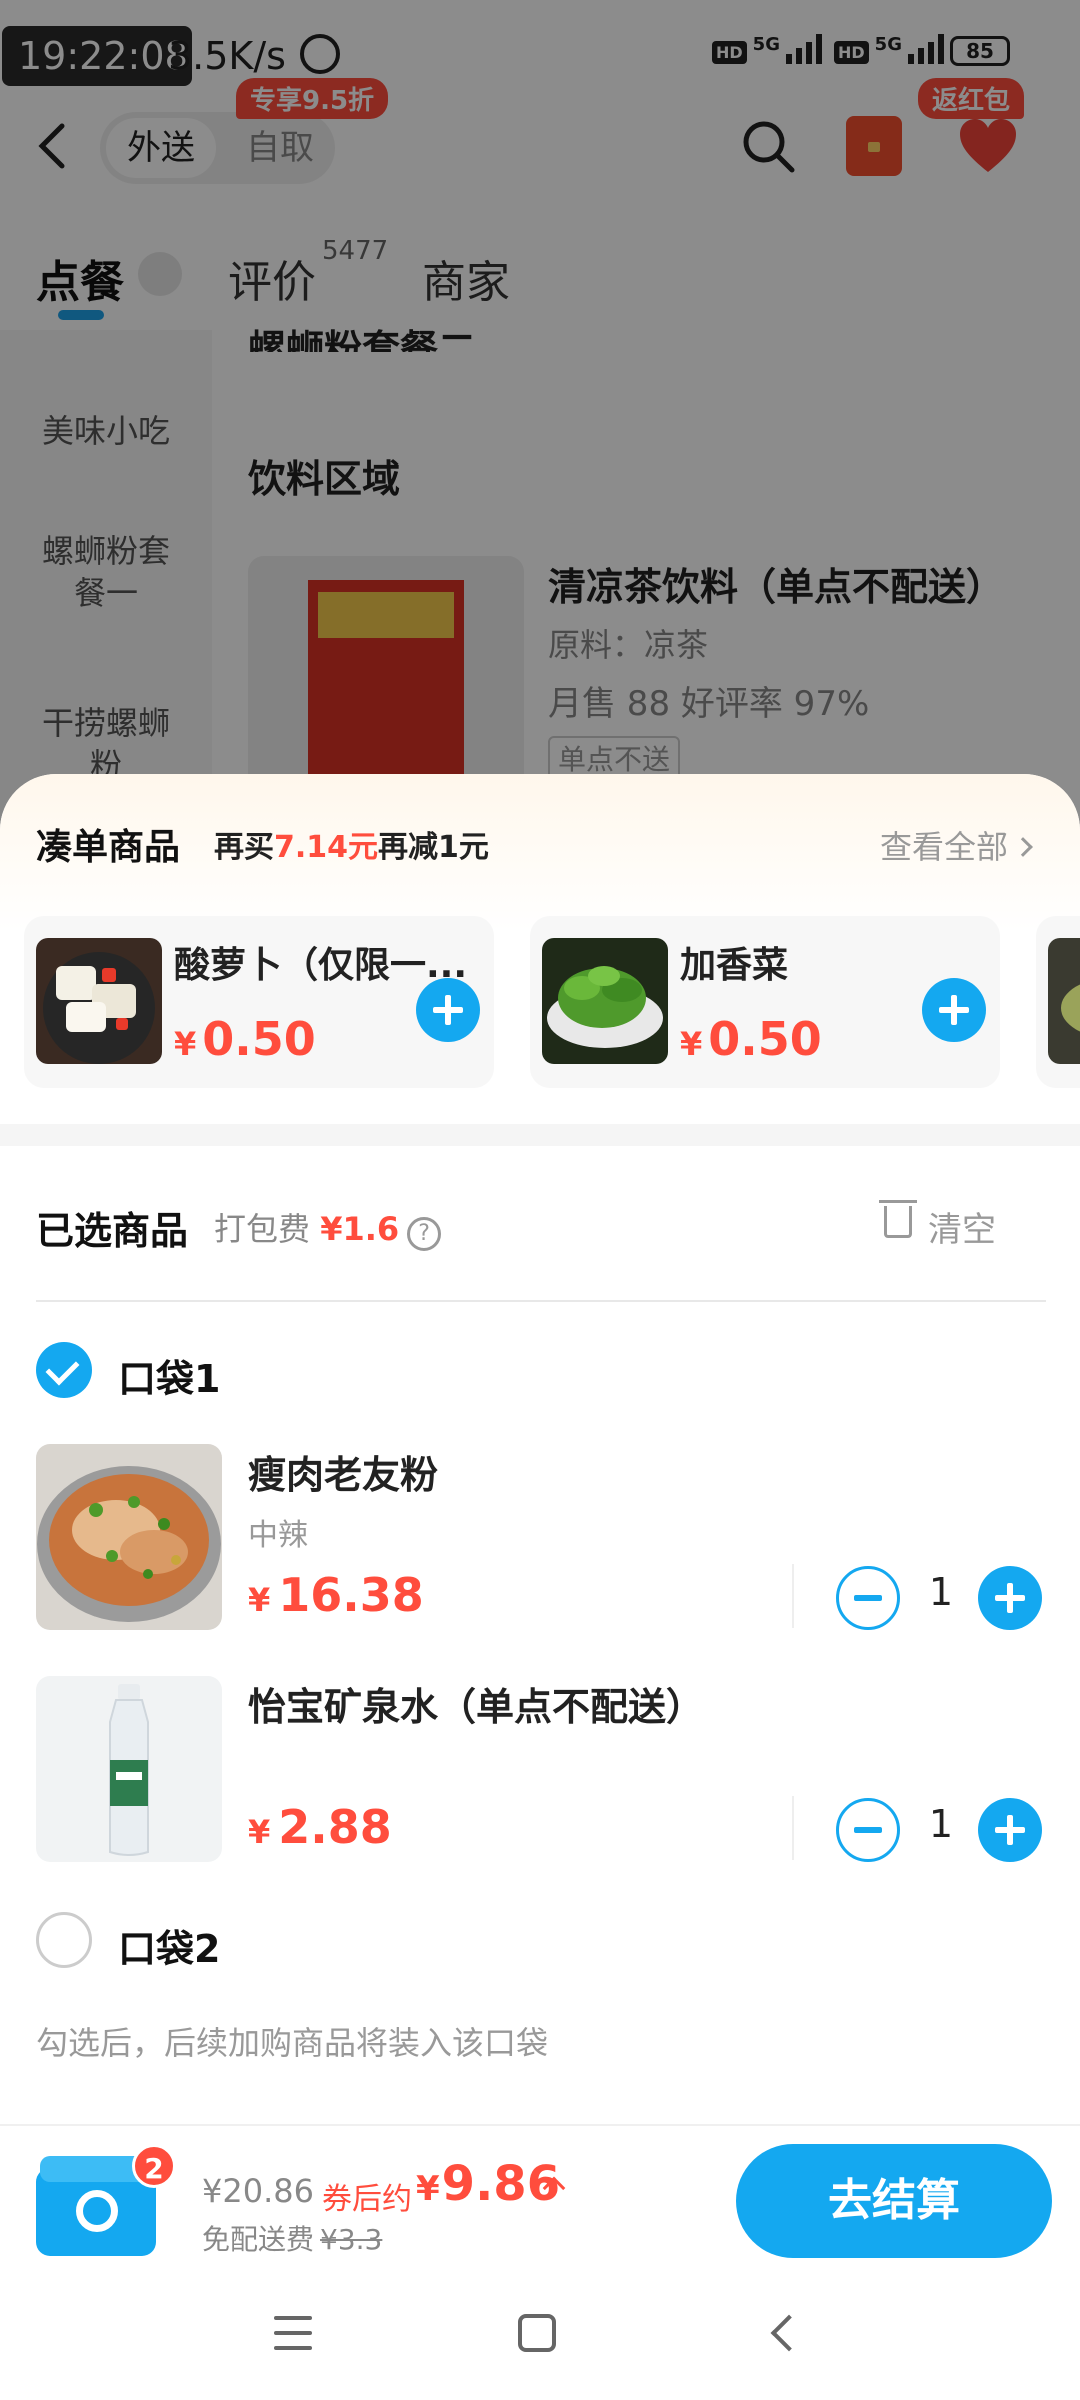  Describe the element at coordinates (962, 1230) in the screenshot. I see `clear-label: 清空` at that location.